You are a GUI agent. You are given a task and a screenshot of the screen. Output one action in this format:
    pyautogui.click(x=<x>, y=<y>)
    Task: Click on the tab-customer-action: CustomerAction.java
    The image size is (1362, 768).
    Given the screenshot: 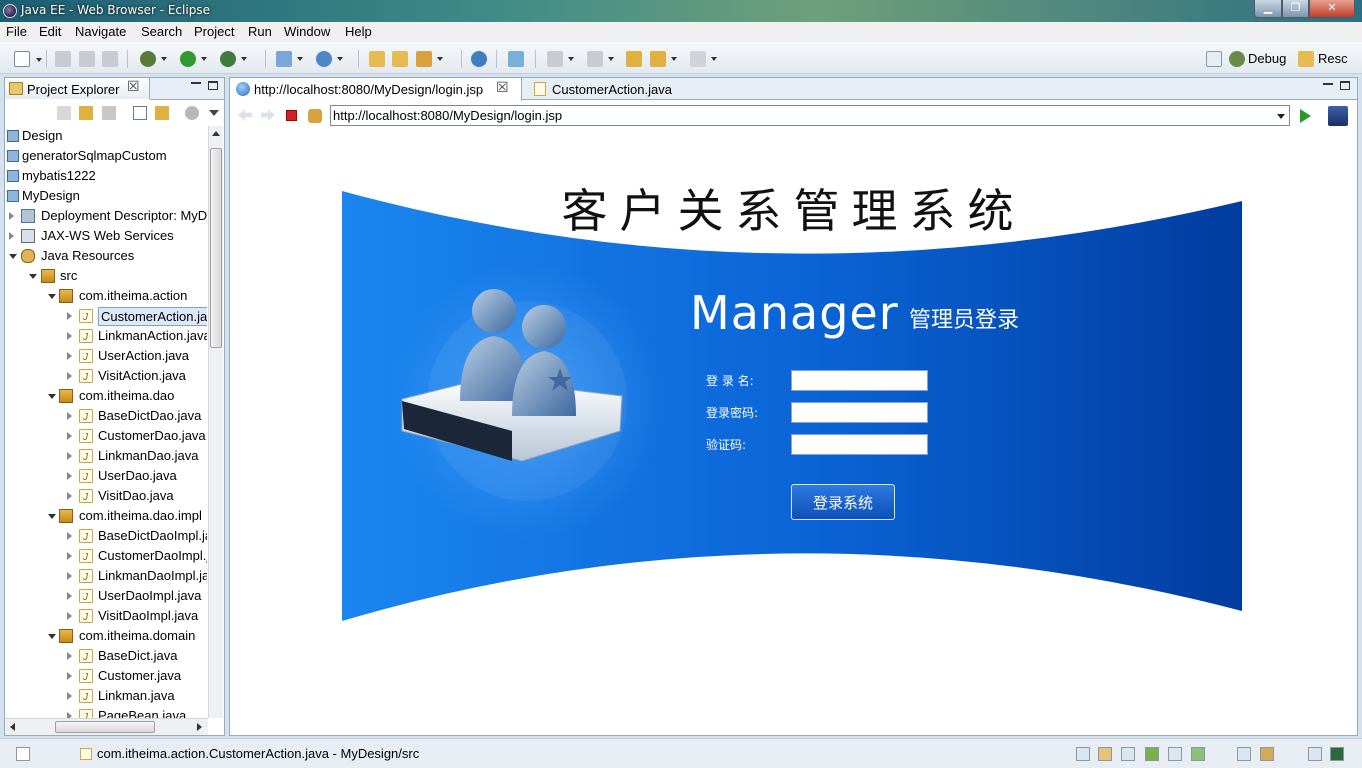 What is the action you would take?
    pyautogui.click(x=610, y=89)
    